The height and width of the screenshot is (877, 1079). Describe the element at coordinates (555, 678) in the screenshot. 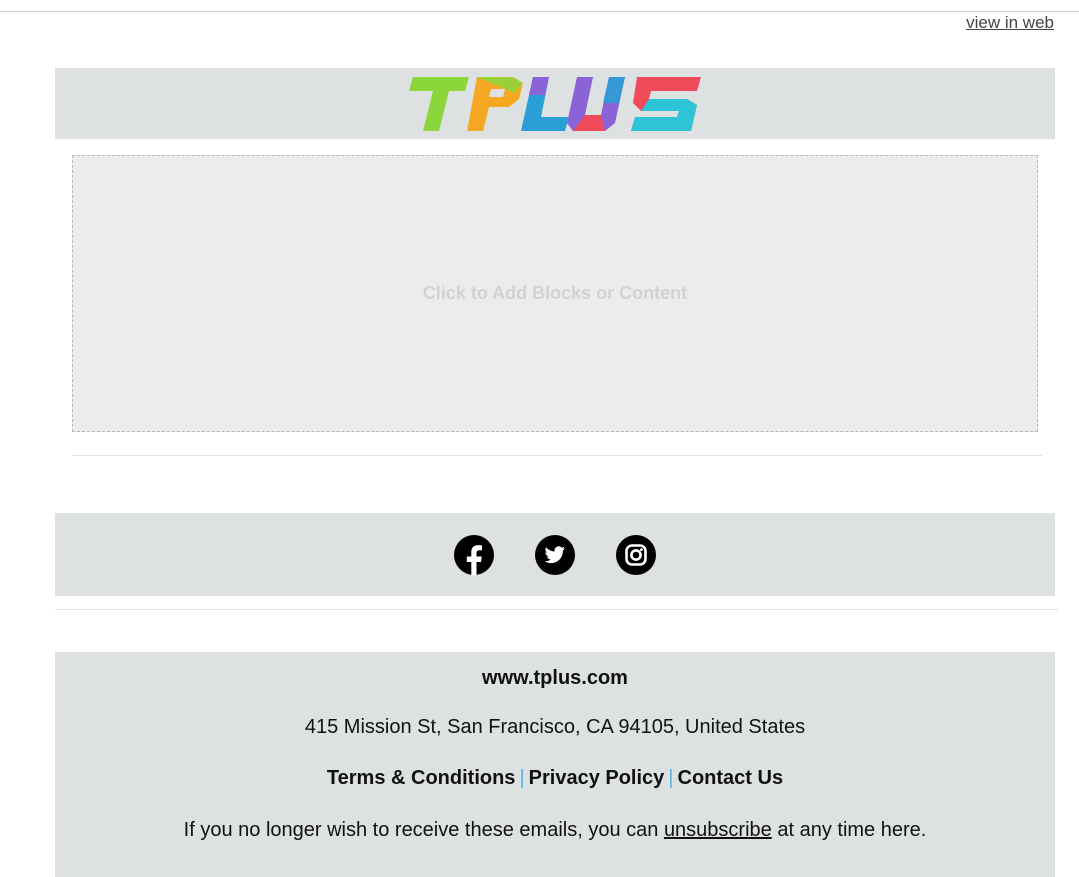

I see `website-link: www.tplus.com` at that location.